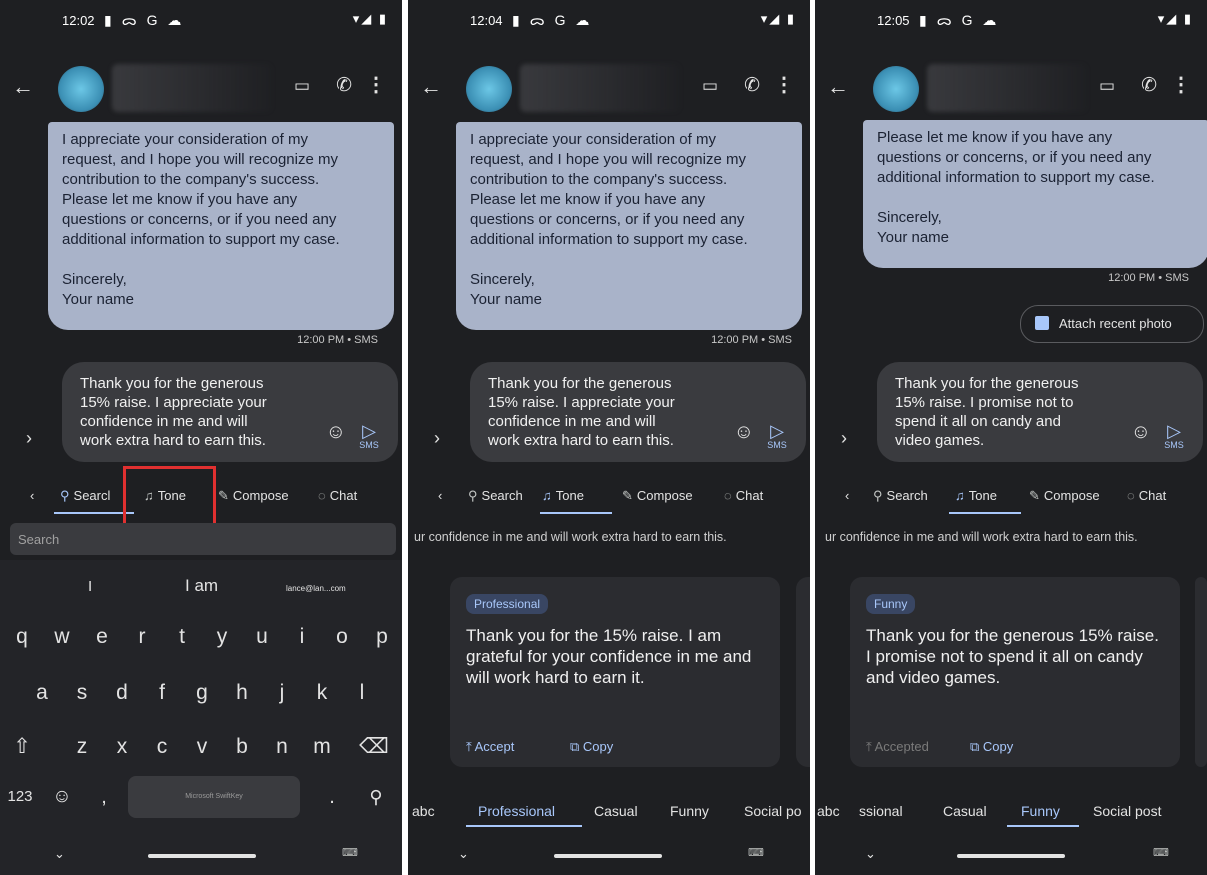 This screenshot has width=1207, height=875. What do you see at coordinates (282, 747) in the screenshot?
I see `key: n` at bounding box center [282, 747].